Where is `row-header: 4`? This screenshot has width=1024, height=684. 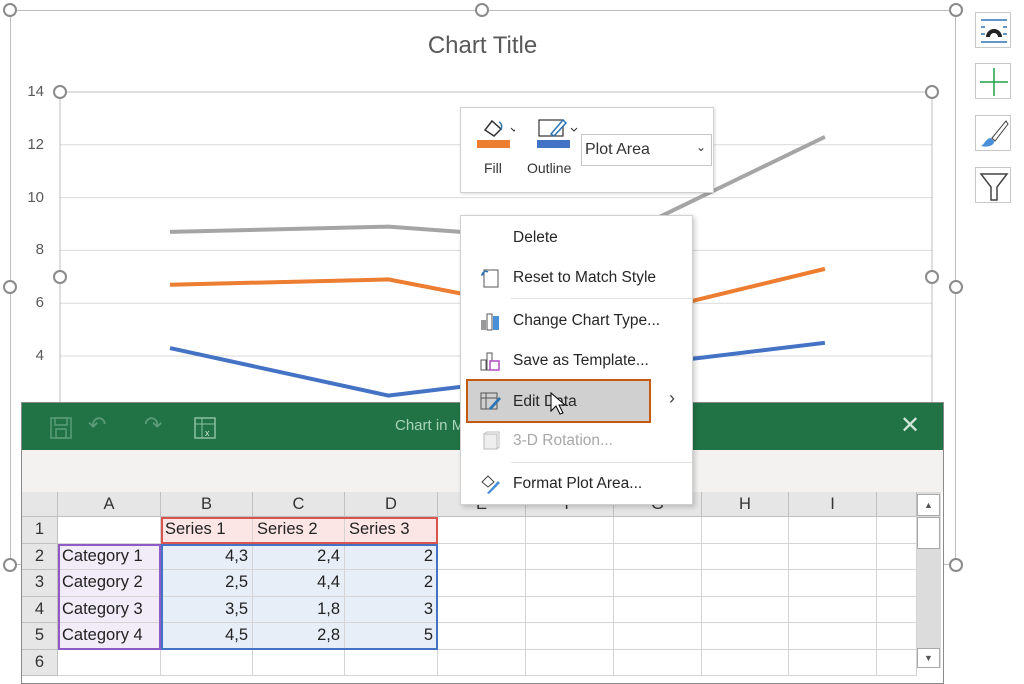 row-header: 4 is located at coordinates (40, 609).